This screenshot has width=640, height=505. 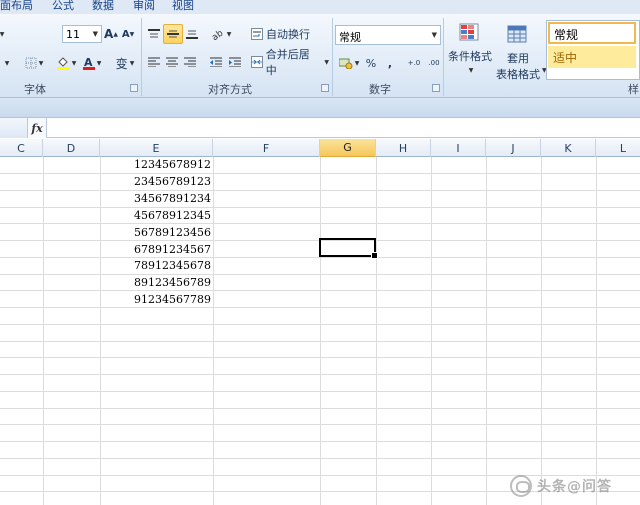 What do you see at coordinates (434, 63) in the screenshot?
I see `decrease-decimal-button: .00` at bounding box center [434, 63].